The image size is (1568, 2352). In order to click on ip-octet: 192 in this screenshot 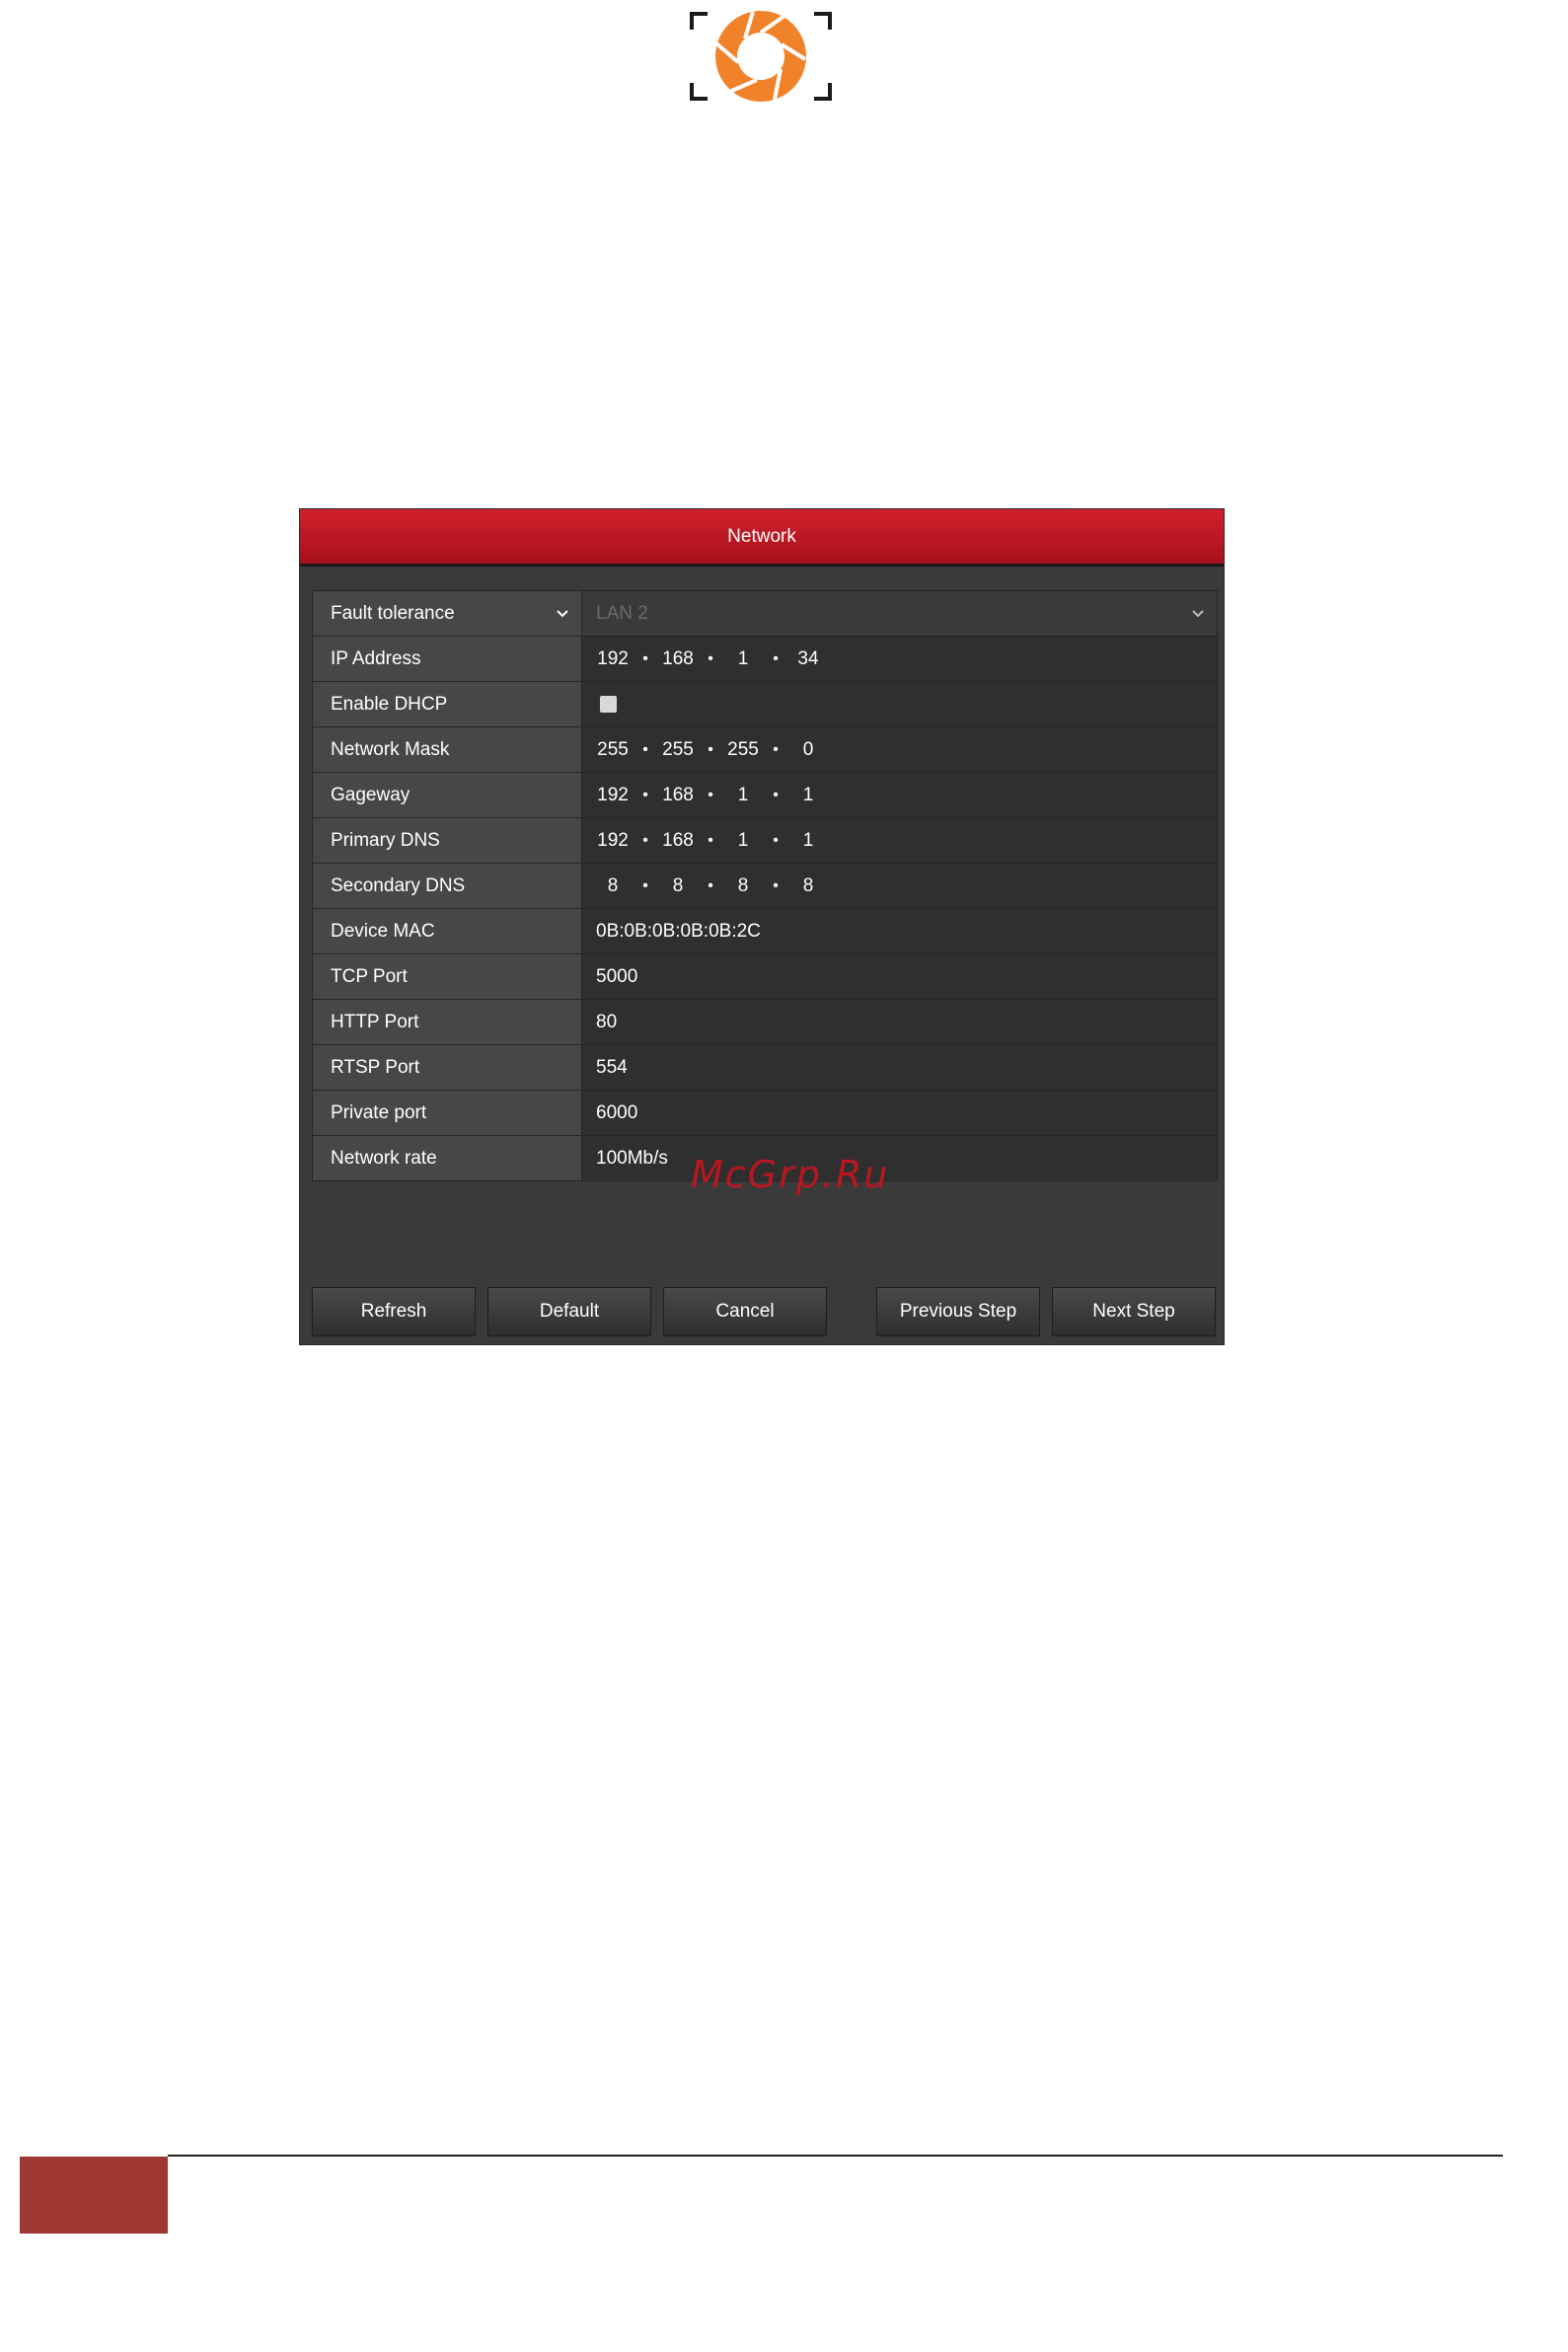, I will do `click(613, 659)`.